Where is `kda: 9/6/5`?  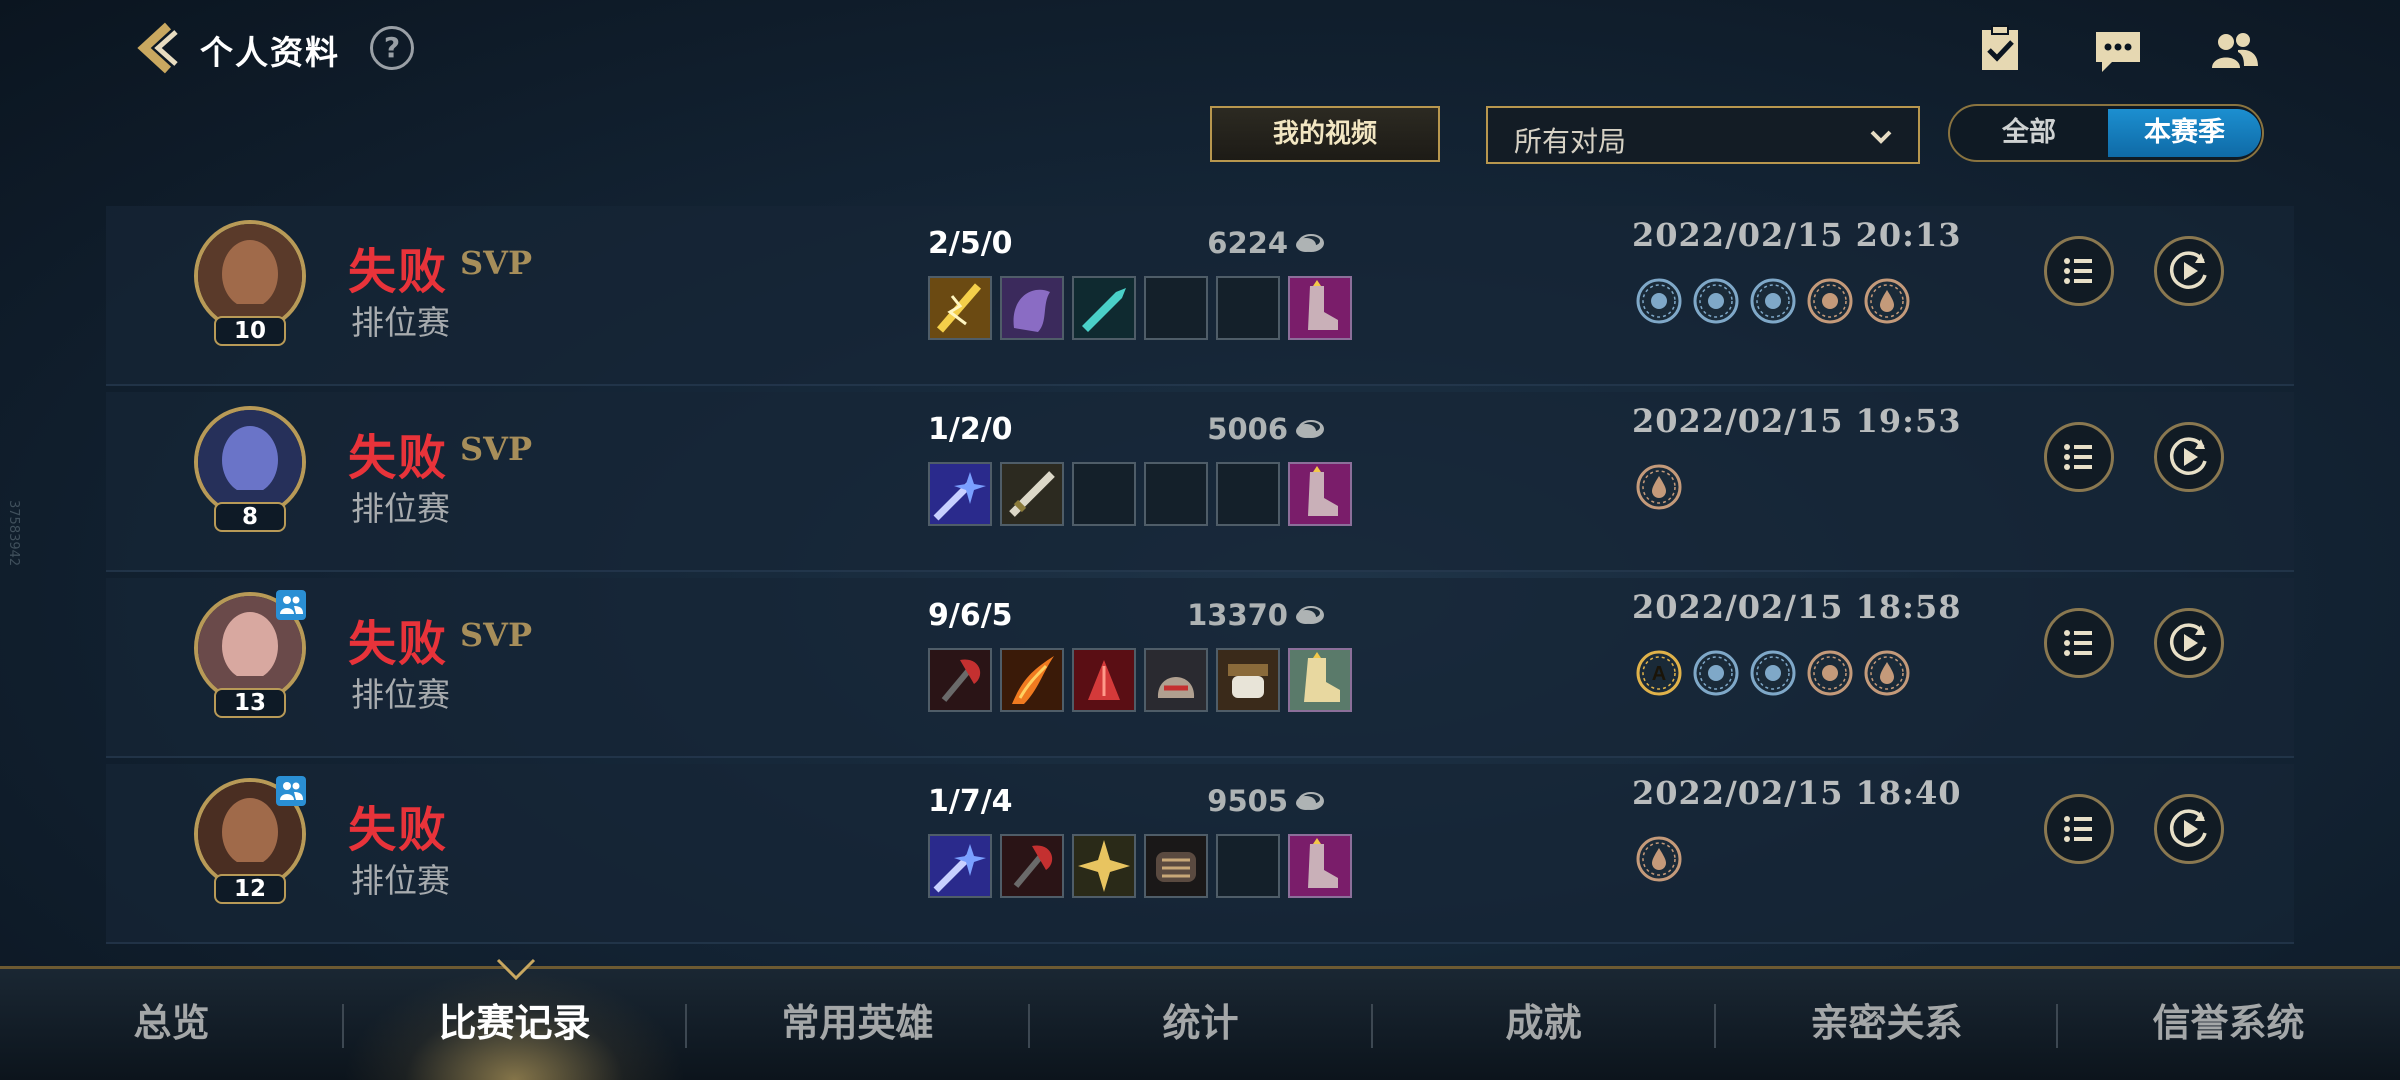 kda: 9/6/5 is located at coordinates (970, 615).